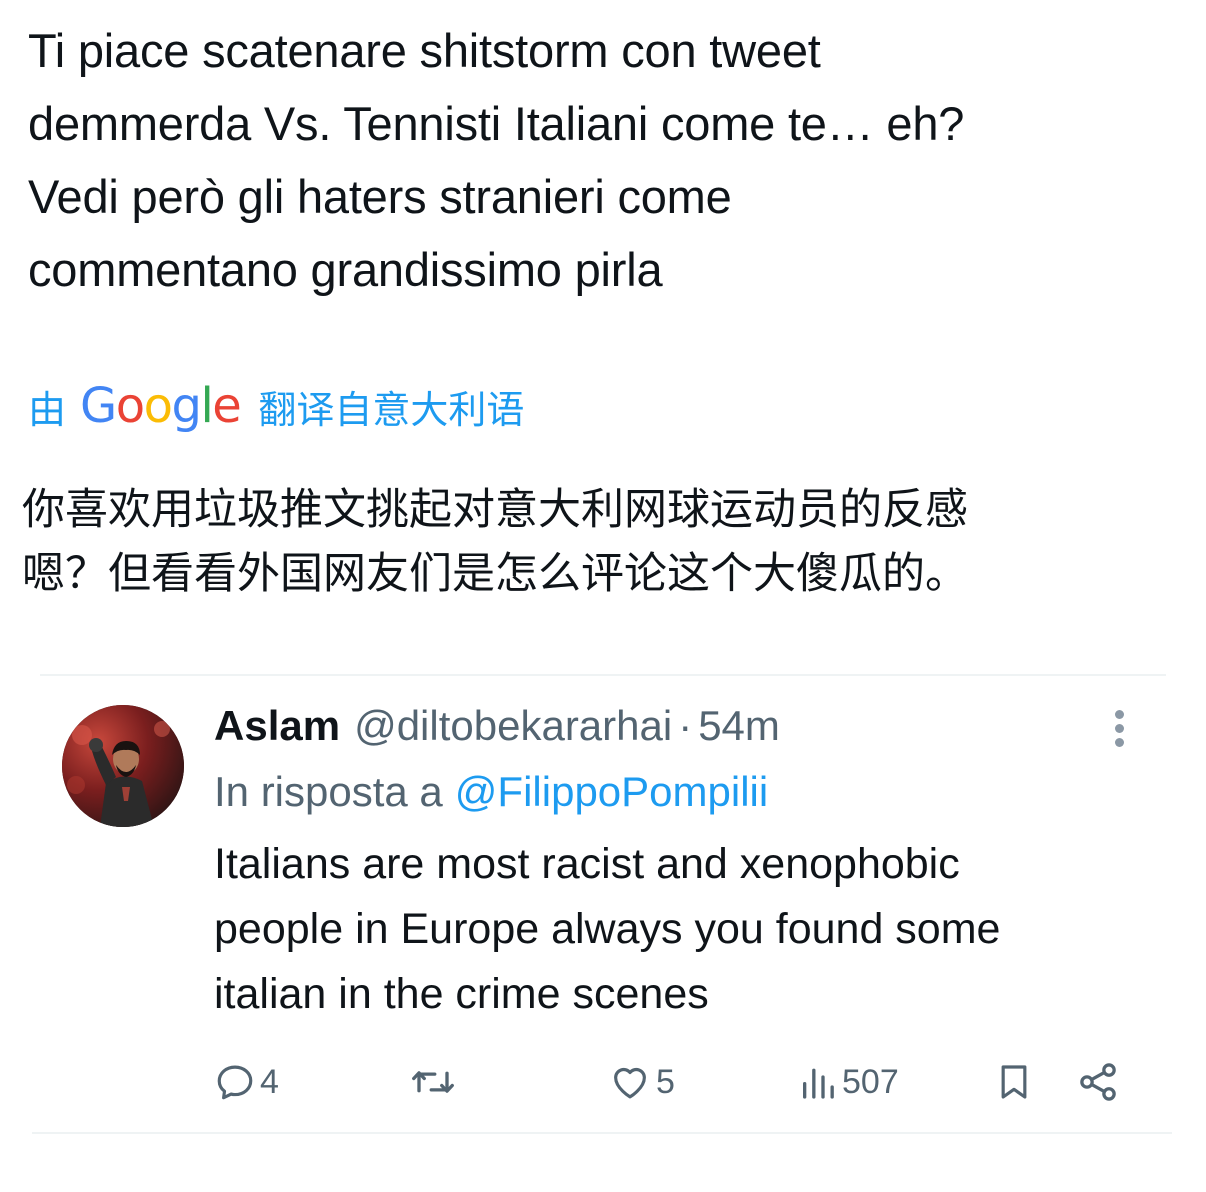  I want to click on avatar, so click(123, 766).